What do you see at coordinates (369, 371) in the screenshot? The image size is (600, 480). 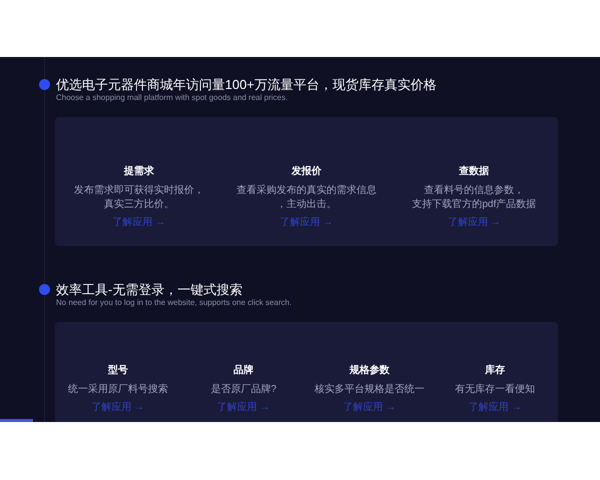 I see `feature-title: 规格参数` at bounding box center [369, 371].